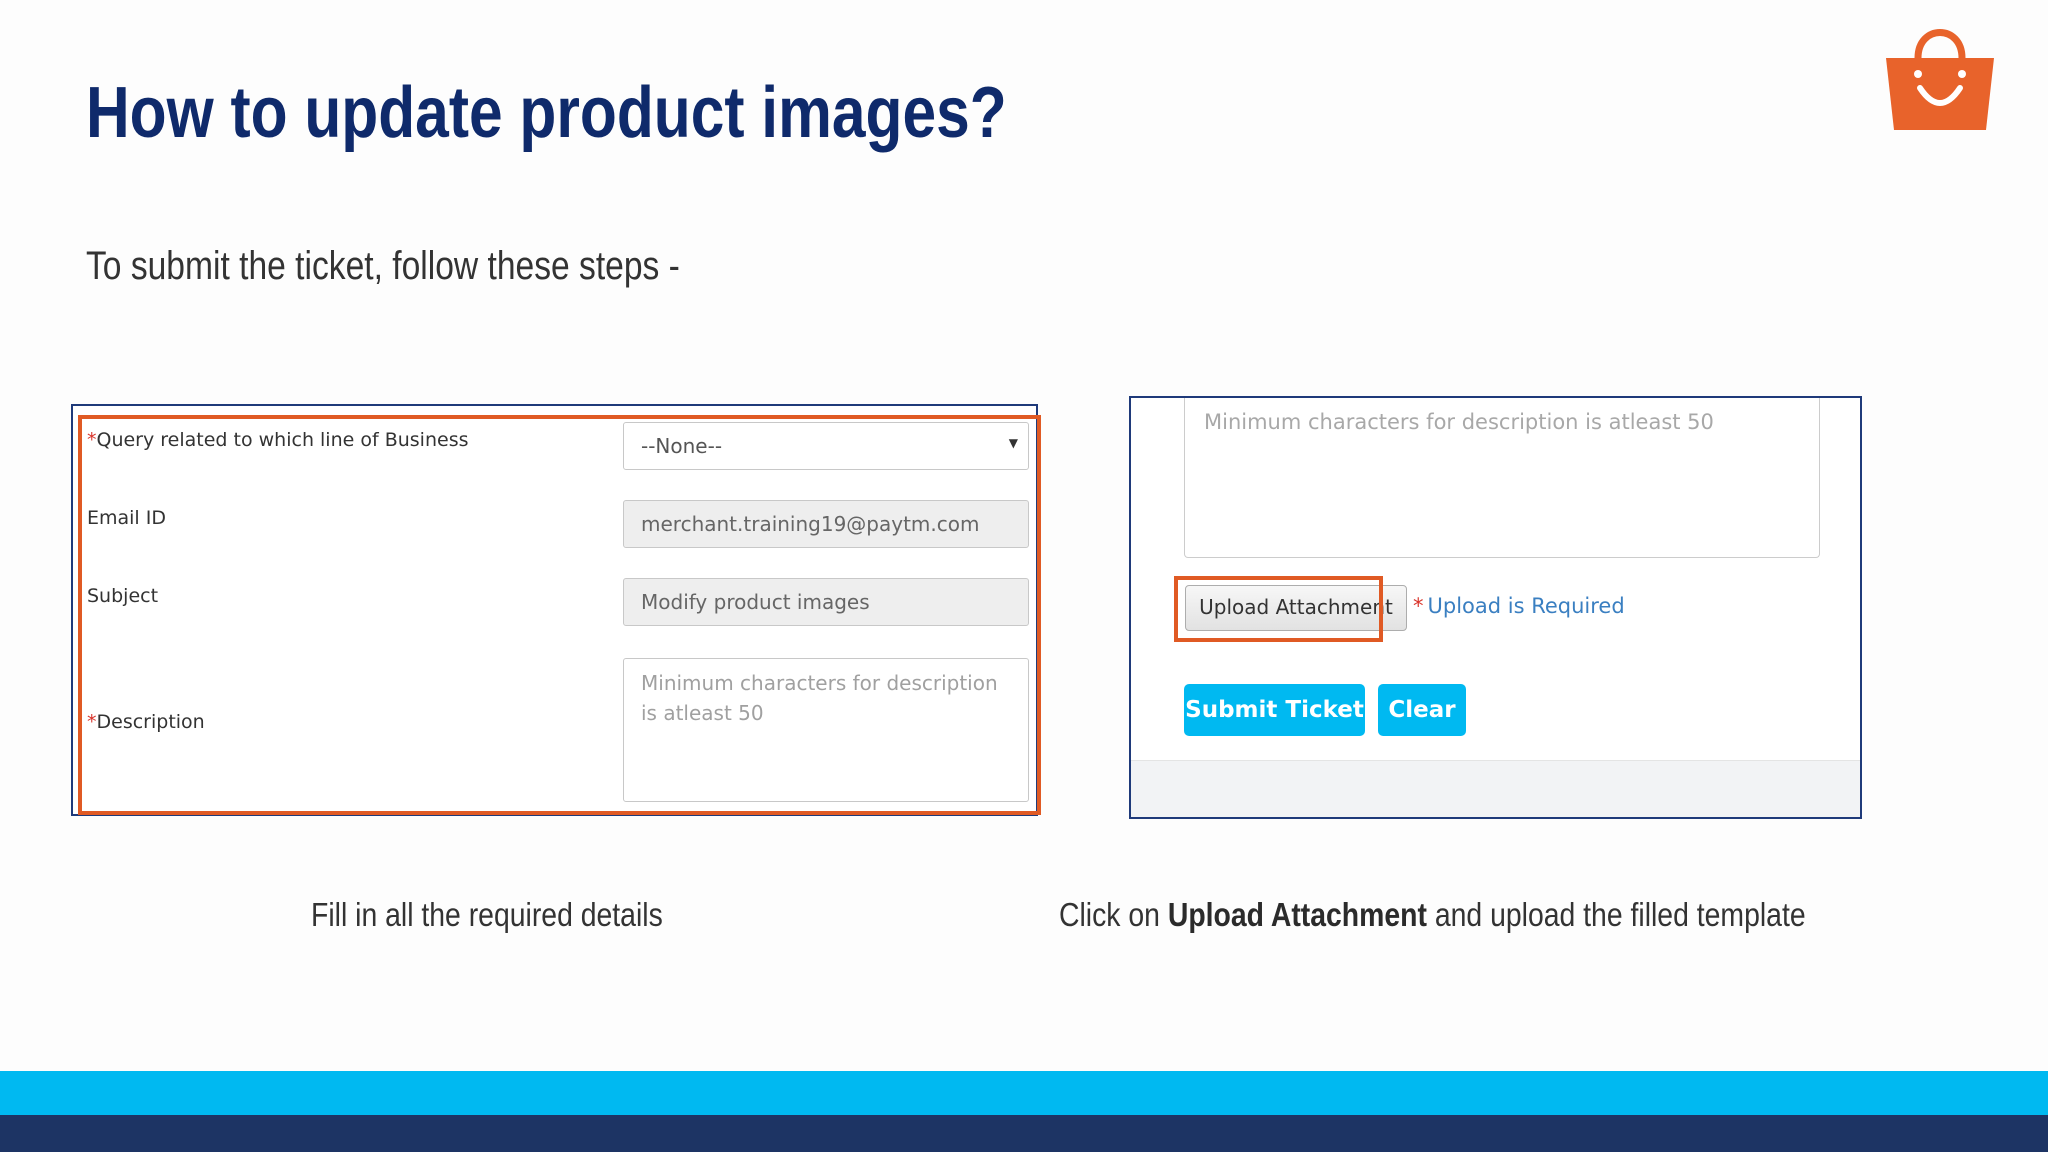 The height and width of the screenshot is (1152, 2048). Describe the element at coordinates (1940, 79) in the screenshot. I see `shopping-bag-icon` at that location.